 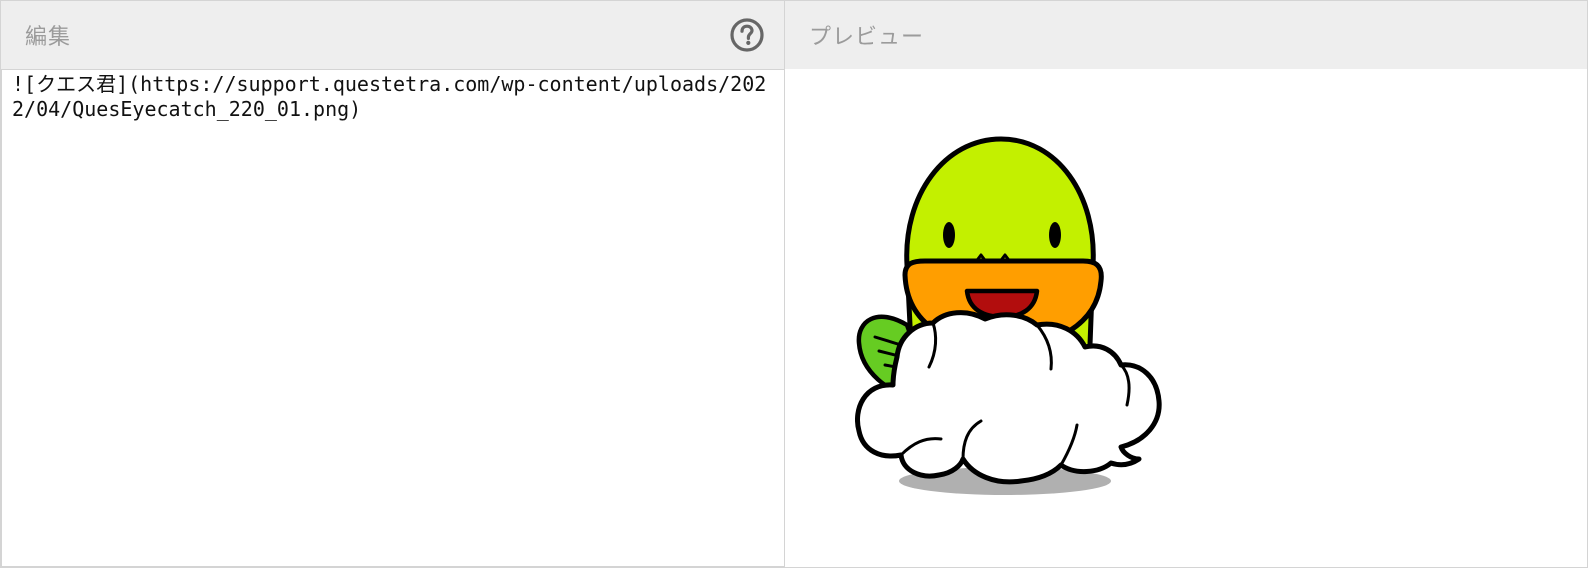 What do you see at coordinates (392, 35) in the screenshot?
I see `edit-header: 編集` at bounding box center [392, 35].